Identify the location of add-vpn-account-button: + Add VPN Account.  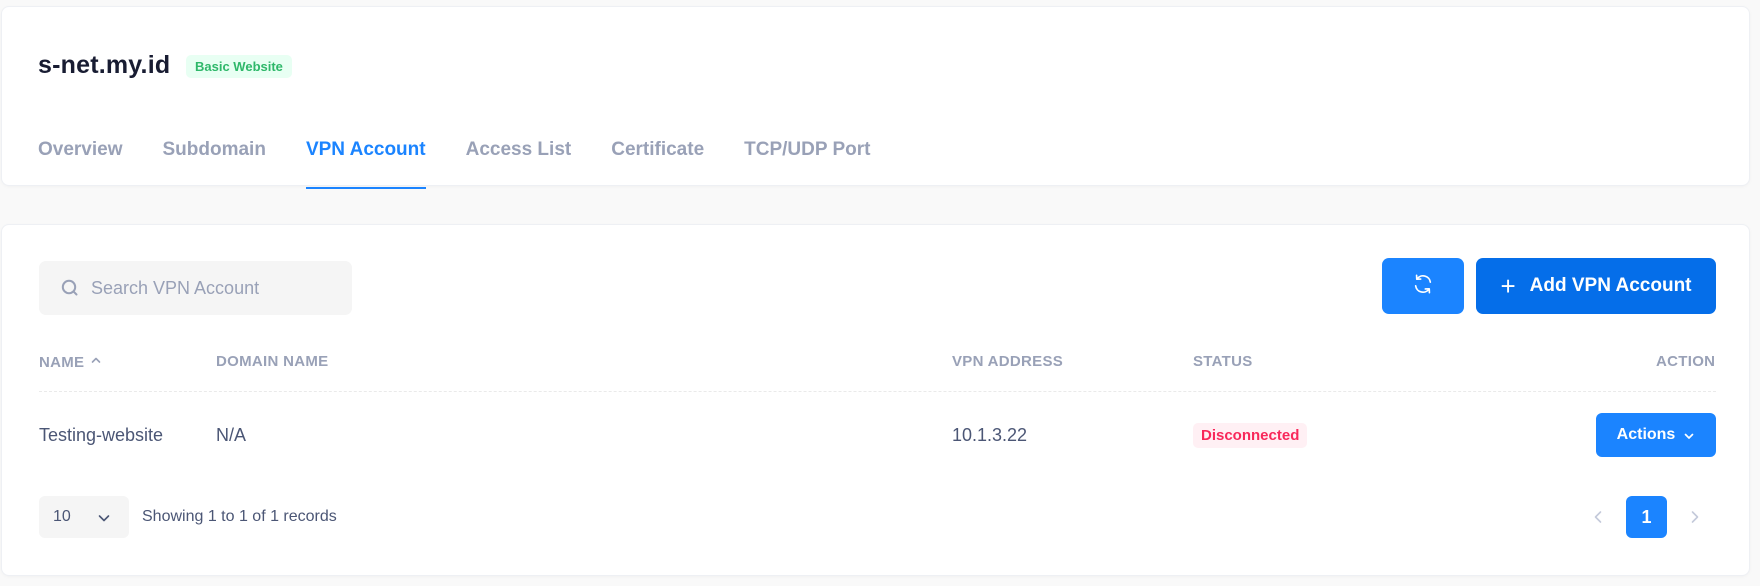
(1596, 286).